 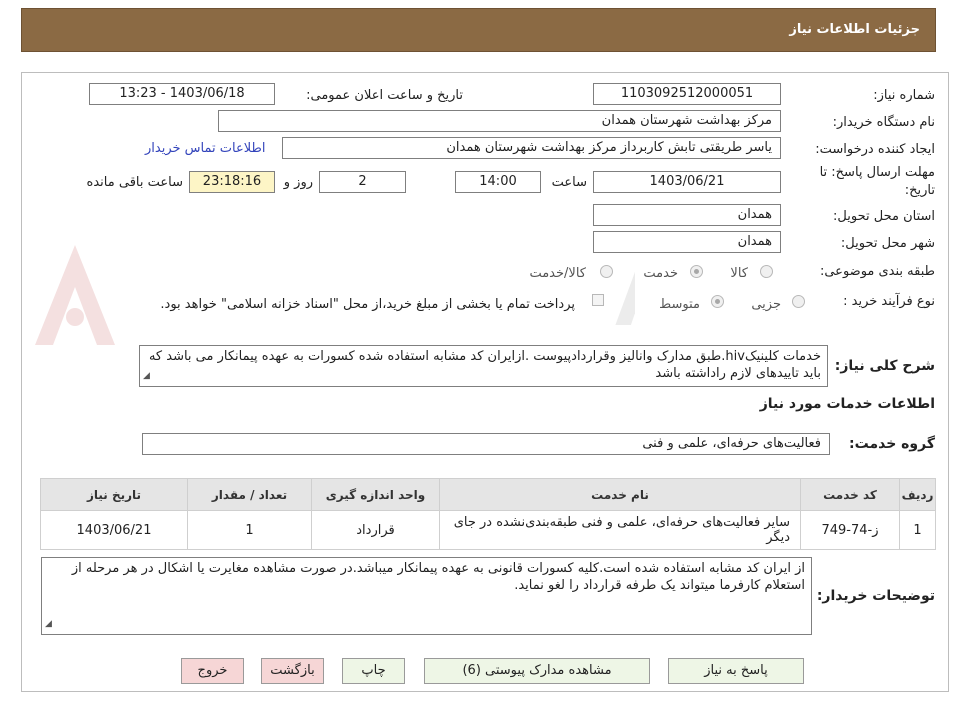 What do you see at coordinates (373, 671) in the screenshot?
I see `print-button: چاپ` at bounding box center [373, 671].